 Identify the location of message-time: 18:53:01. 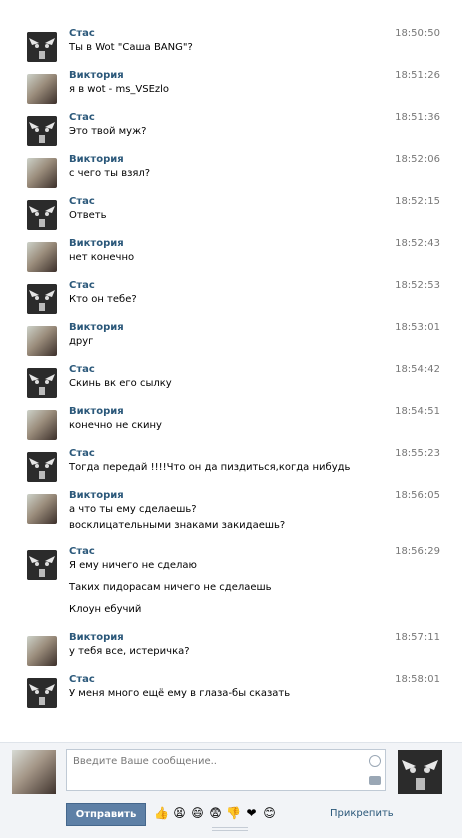
(417, 327).